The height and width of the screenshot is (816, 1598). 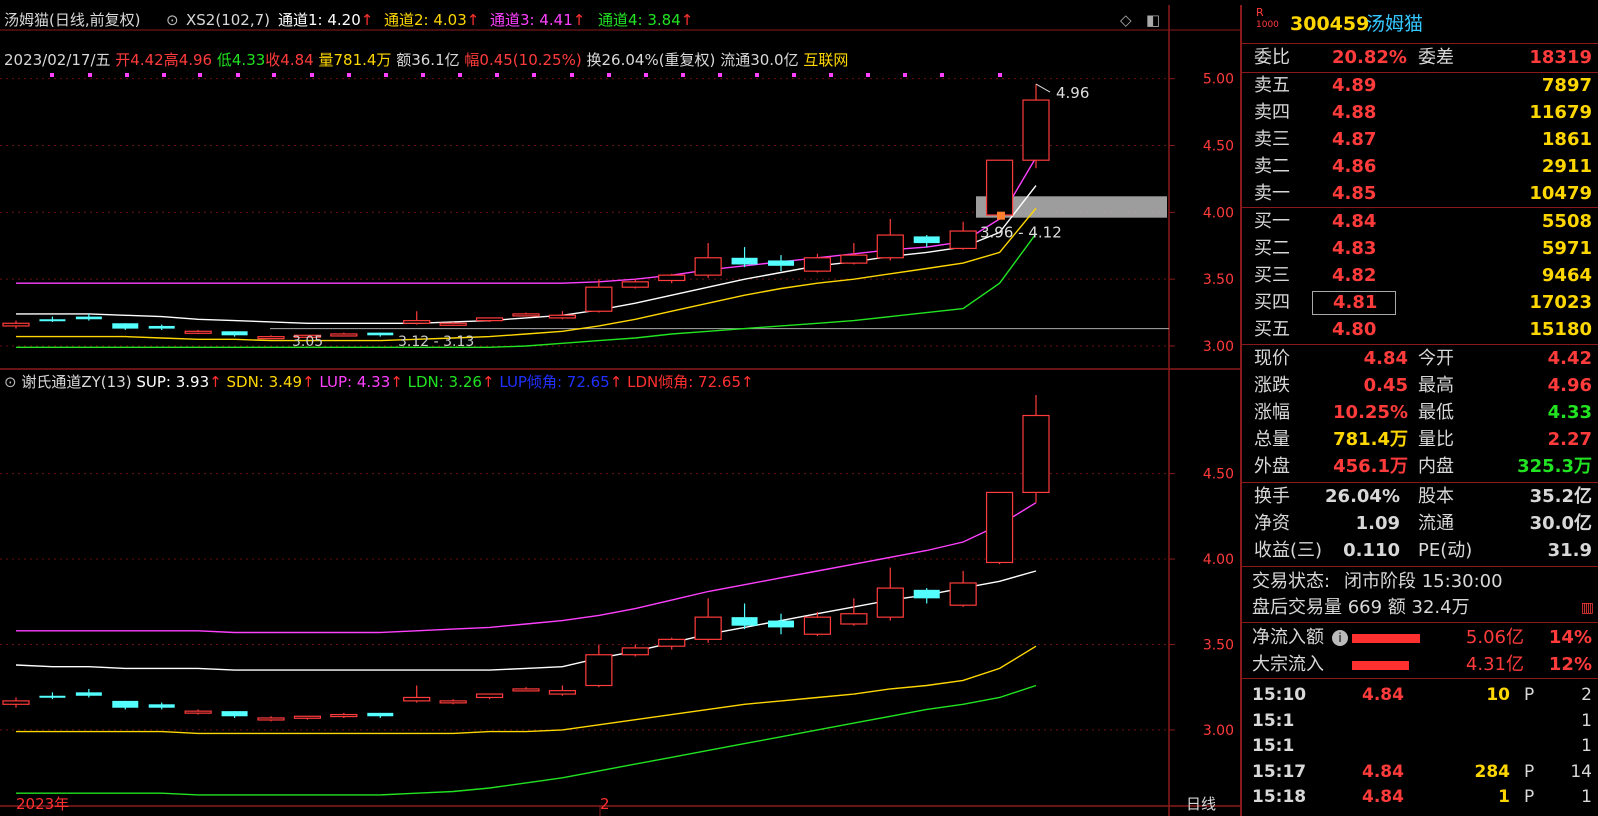 I want to click on ask-price: 4.85, so click(x=1354, y=193).